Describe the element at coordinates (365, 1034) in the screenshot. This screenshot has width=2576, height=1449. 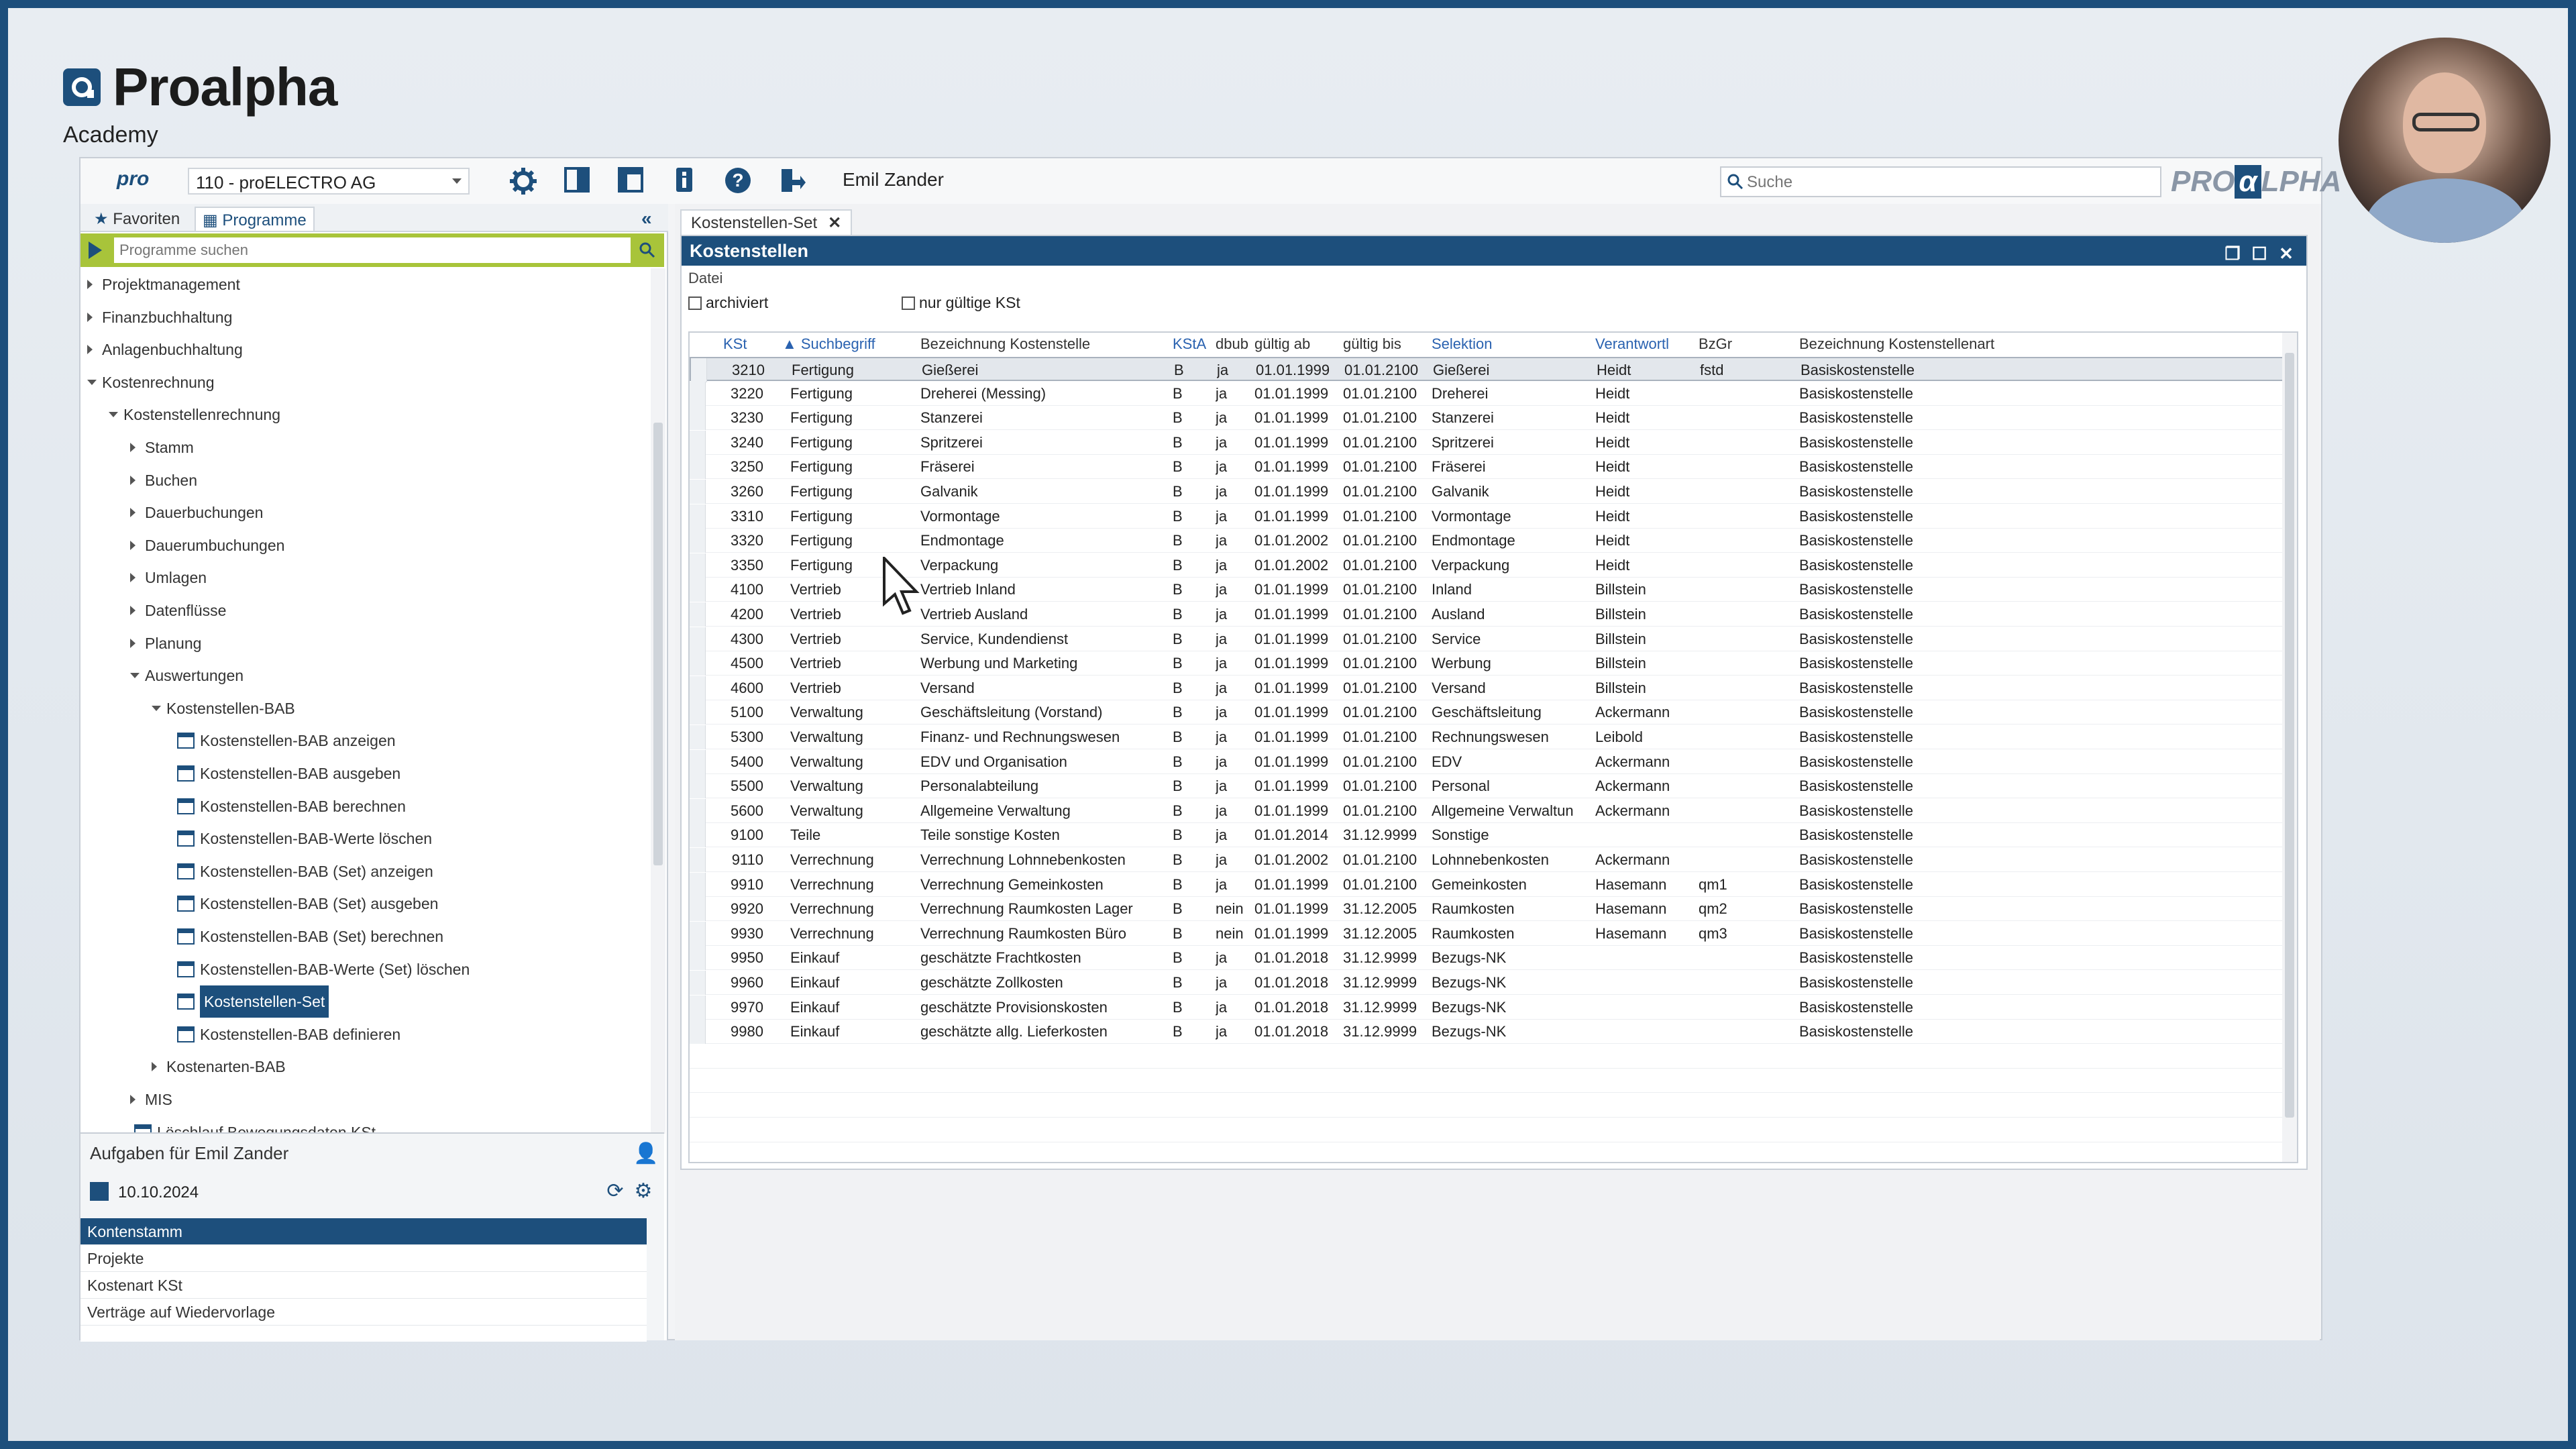
I see `tree-item: Kostenstellen-BAB definieren` at that location.